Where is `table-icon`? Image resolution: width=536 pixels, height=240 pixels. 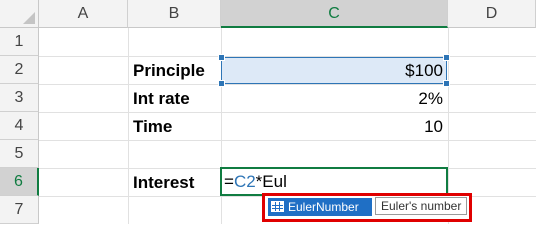
table-icon is located at coordinates (277, 206).